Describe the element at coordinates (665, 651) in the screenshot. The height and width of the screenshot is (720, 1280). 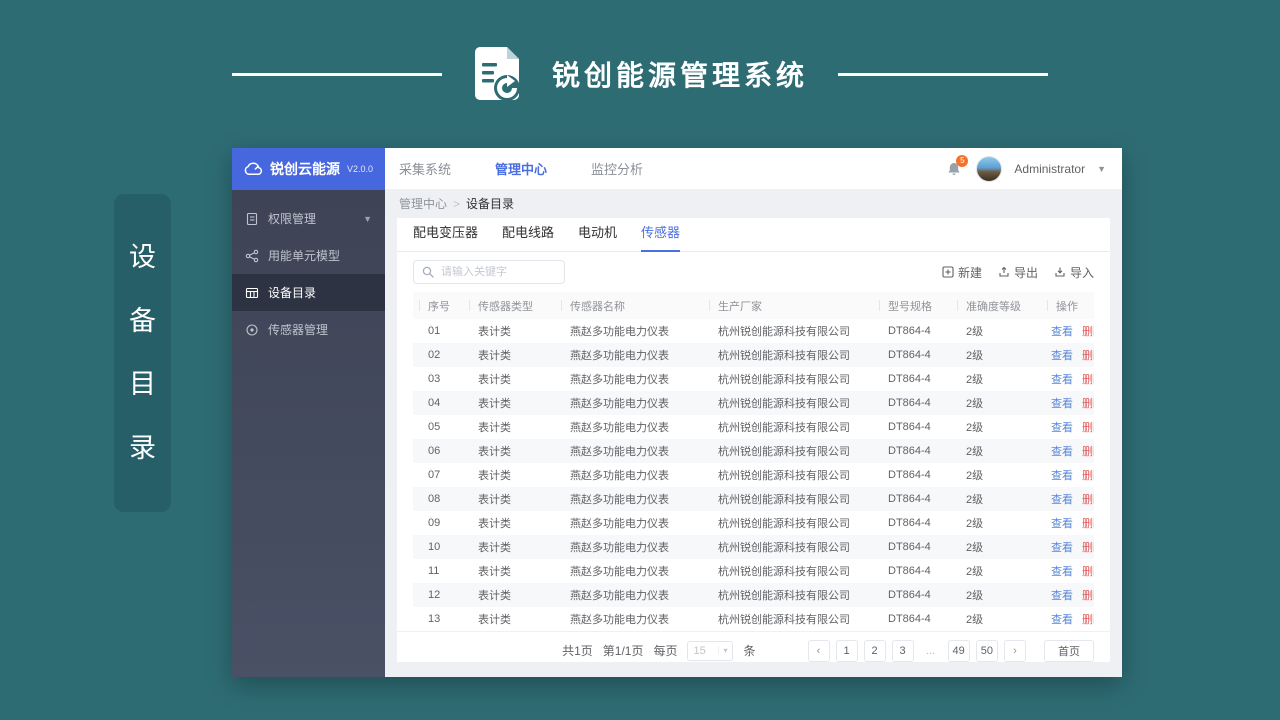
I see `per-page-label: 每页` at that location.